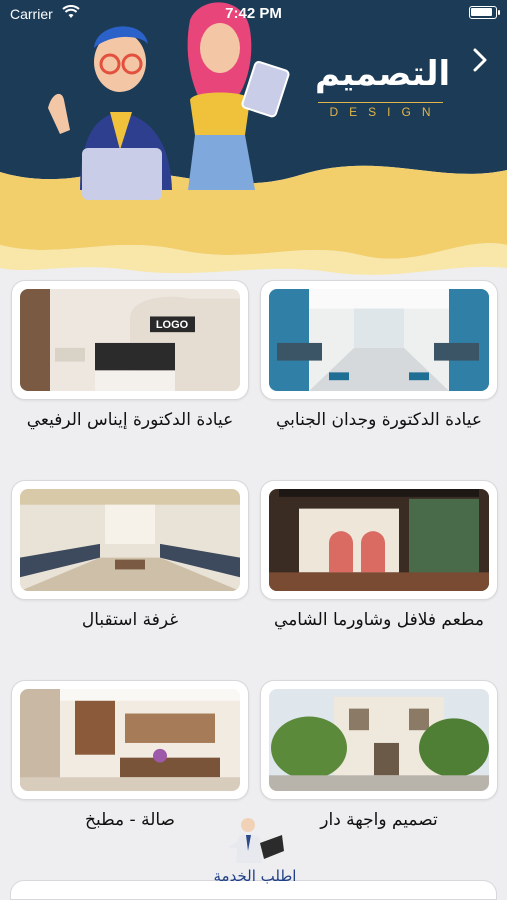  I want to click on request-service-label: اطلب الخدمة, so click(255, 876).